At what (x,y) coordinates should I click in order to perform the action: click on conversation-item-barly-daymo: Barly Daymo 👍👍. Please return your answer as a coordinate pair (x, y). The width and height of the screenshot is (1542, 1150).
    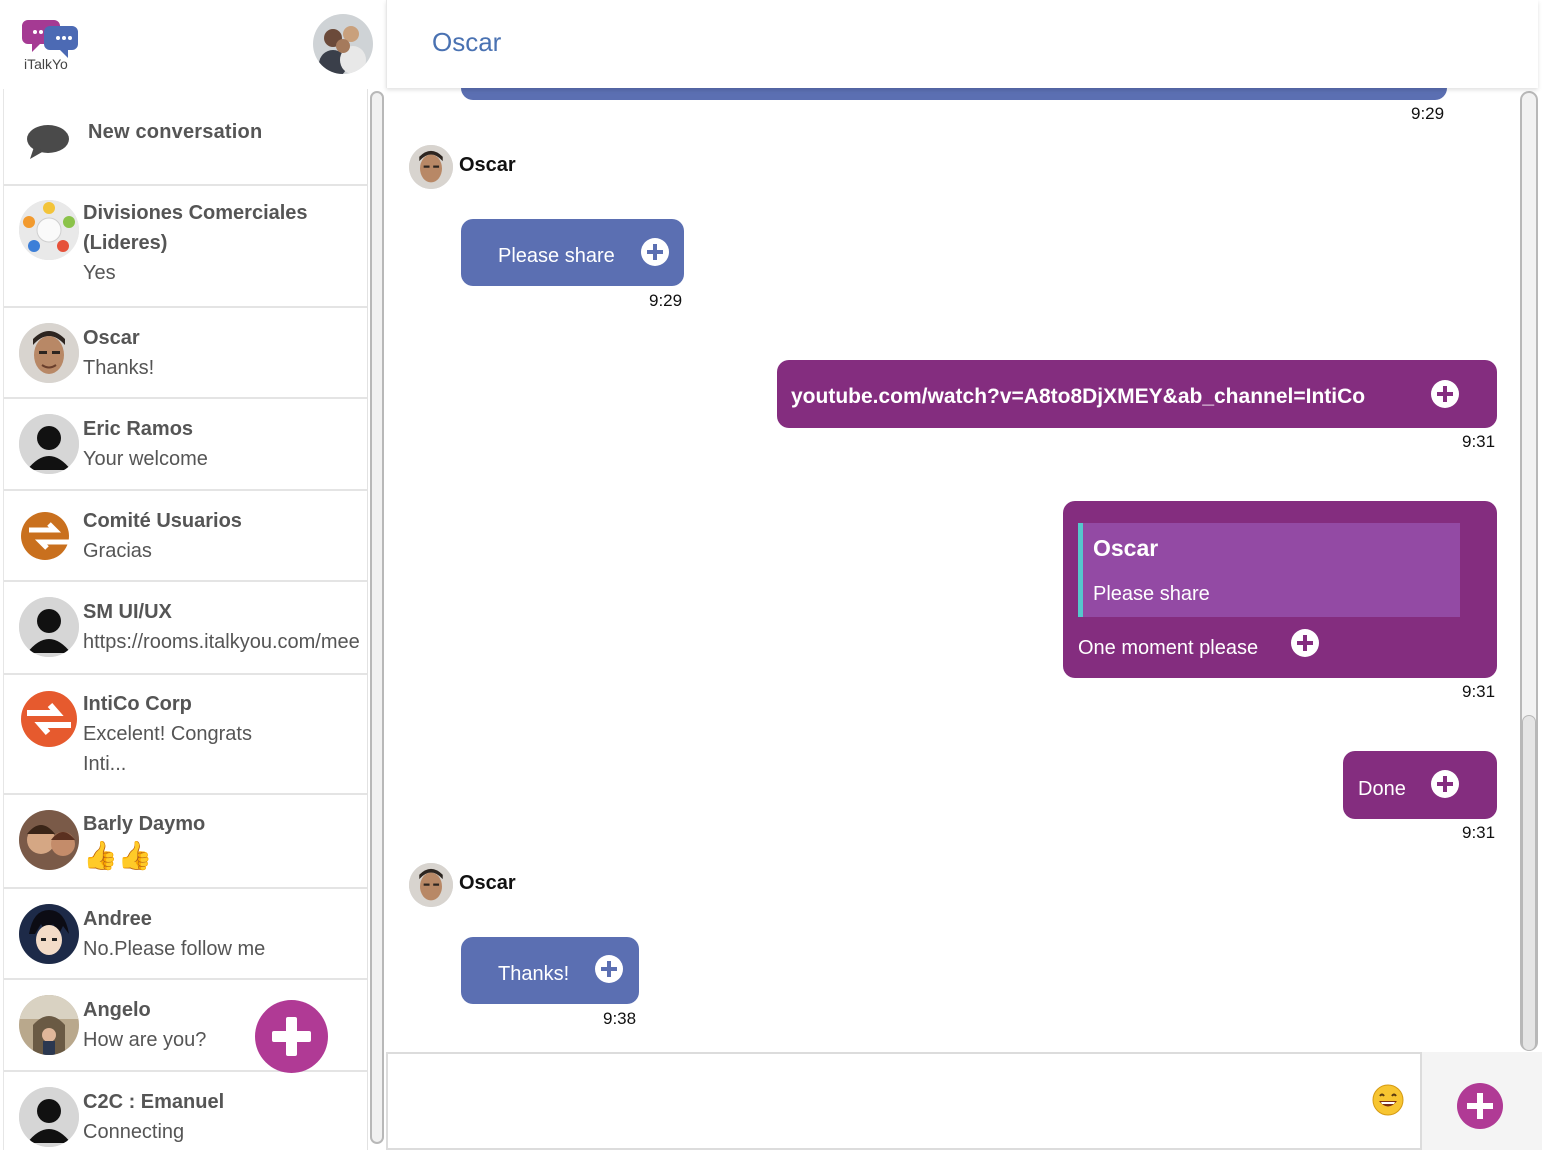
    Looking at the image, I should click on (185, 842).